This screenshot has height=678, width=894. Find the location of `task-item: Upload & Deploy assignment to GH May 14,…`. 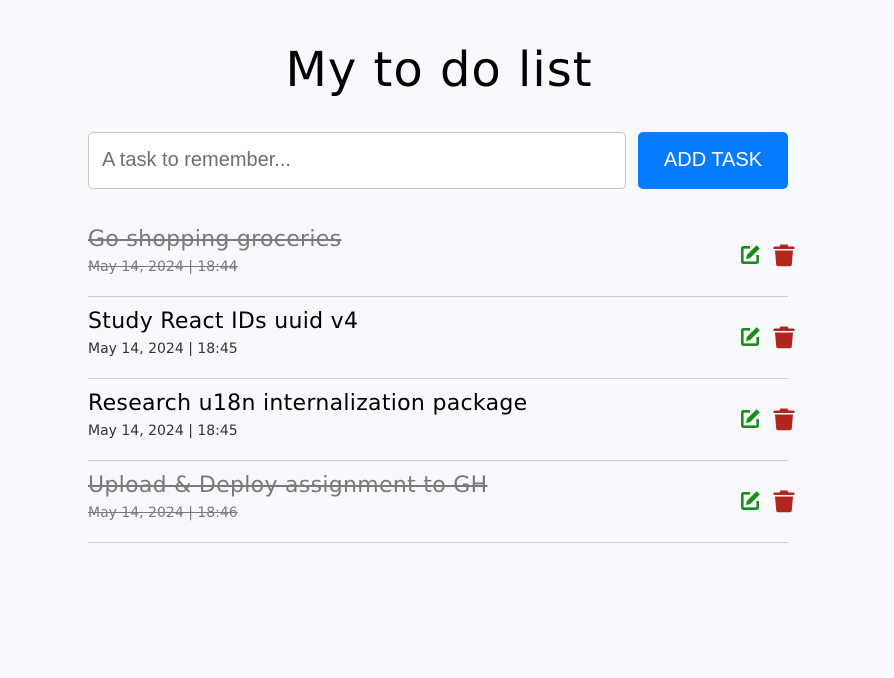

task-item: Upload & Deploy assignment to GH May 14,… is located at coordinates (441, 502).